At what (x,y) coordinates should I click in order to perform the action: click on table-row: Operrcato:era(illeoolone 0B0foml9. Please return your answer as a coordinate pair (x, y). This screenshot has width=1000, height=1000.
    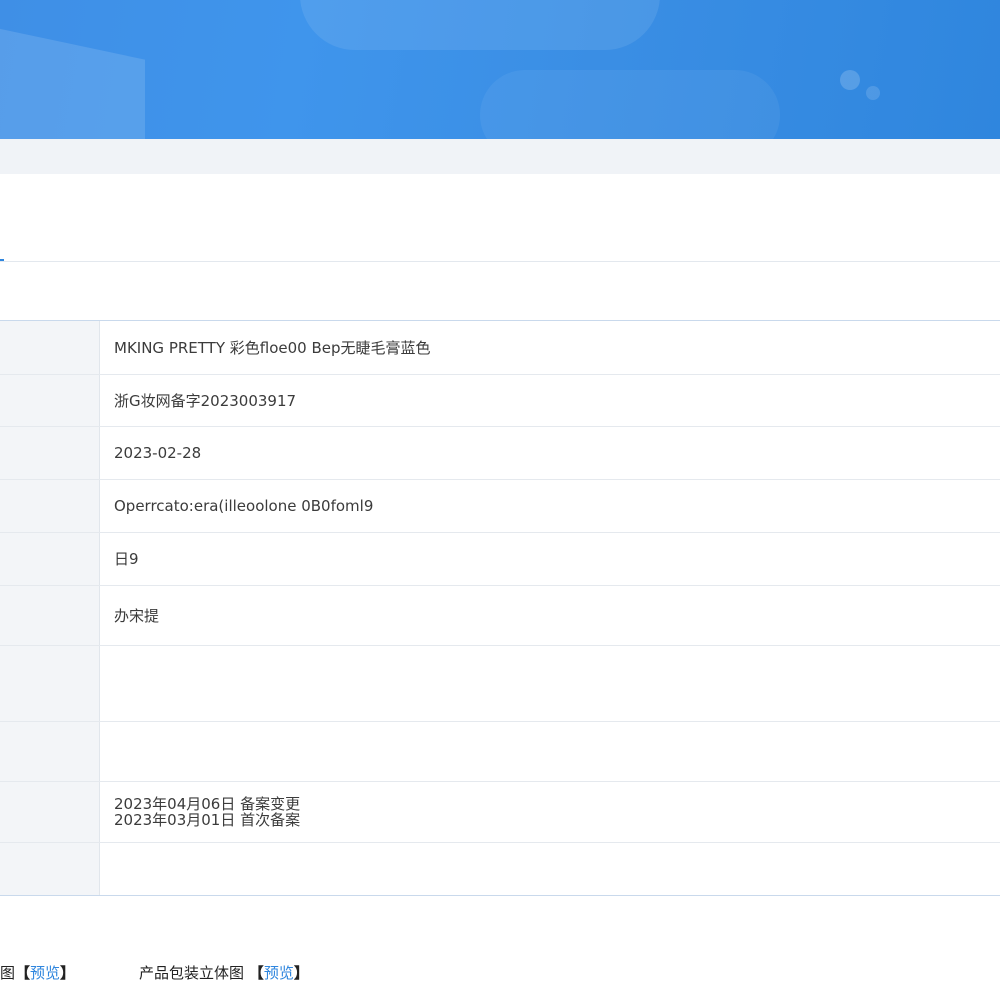
    Looking at the image, I should click on (500, 506).